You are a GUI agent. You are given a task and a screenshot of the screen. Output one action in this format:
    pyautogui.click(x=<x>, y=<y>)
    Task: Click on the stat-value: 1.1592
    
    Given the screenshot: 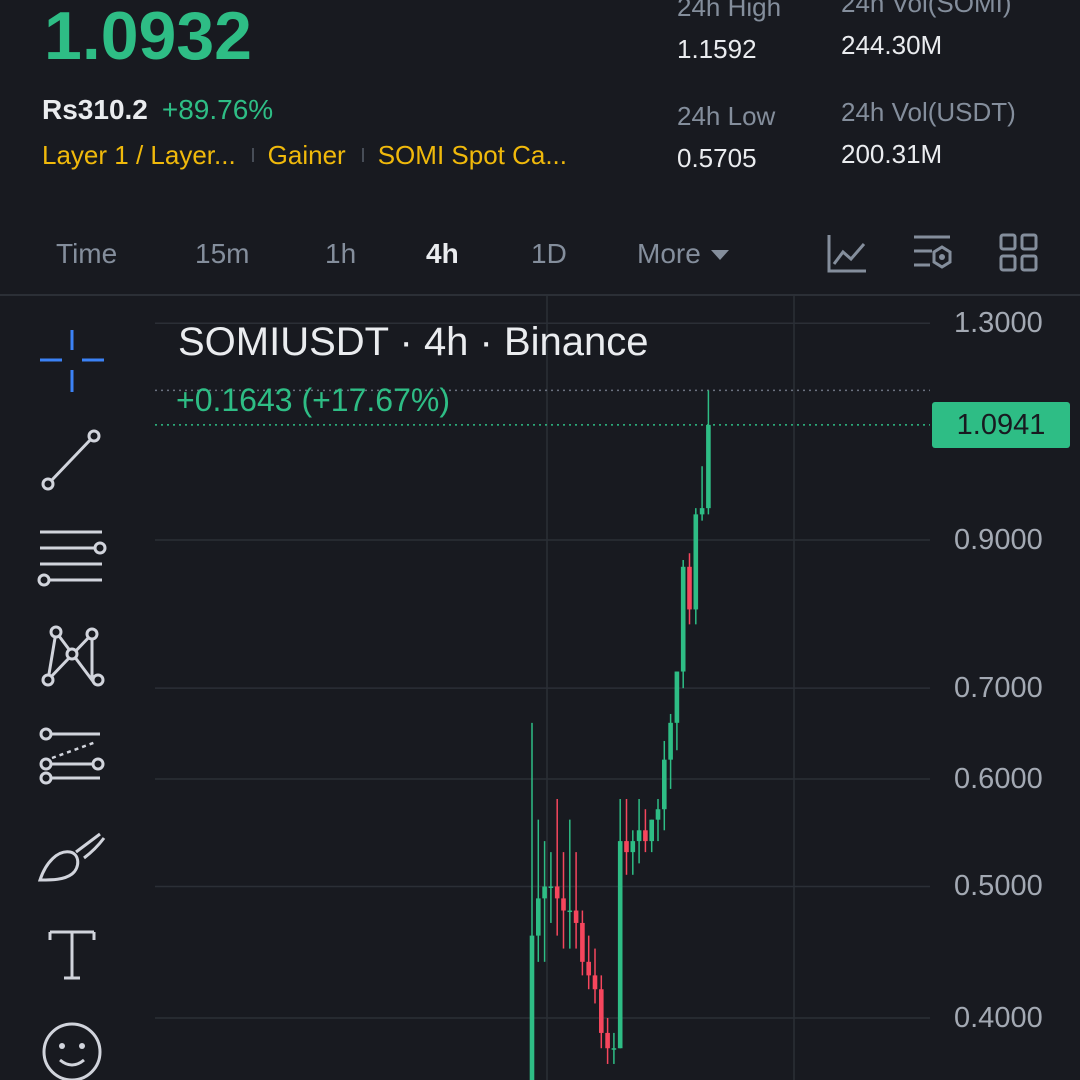 What is the action you would take?
    pyautogui.click(x=717, y=49)
    